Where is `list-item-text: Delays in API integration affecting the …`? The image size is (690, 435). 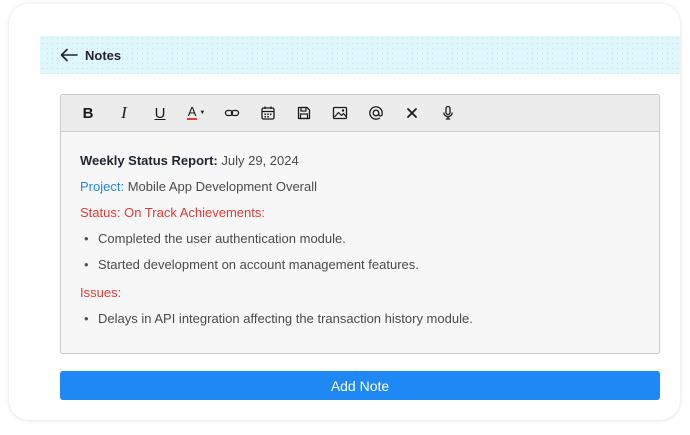
list-item-text: Delays in API integration affecting the … is located at coordinates (285, 318).